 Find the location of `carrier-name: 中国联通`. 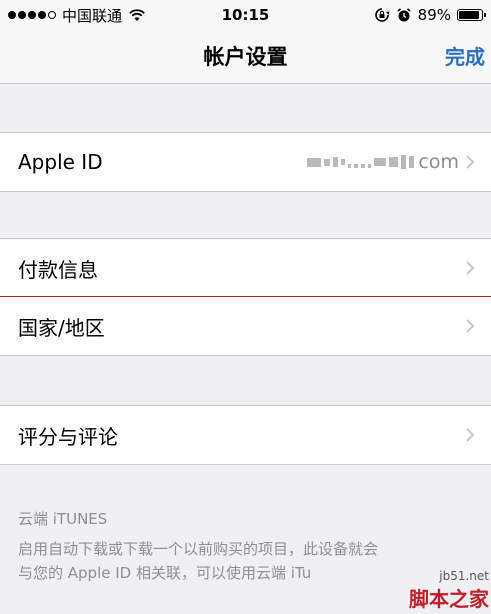

carrier-name: 中国联通 is located at coordinates (92, 15).